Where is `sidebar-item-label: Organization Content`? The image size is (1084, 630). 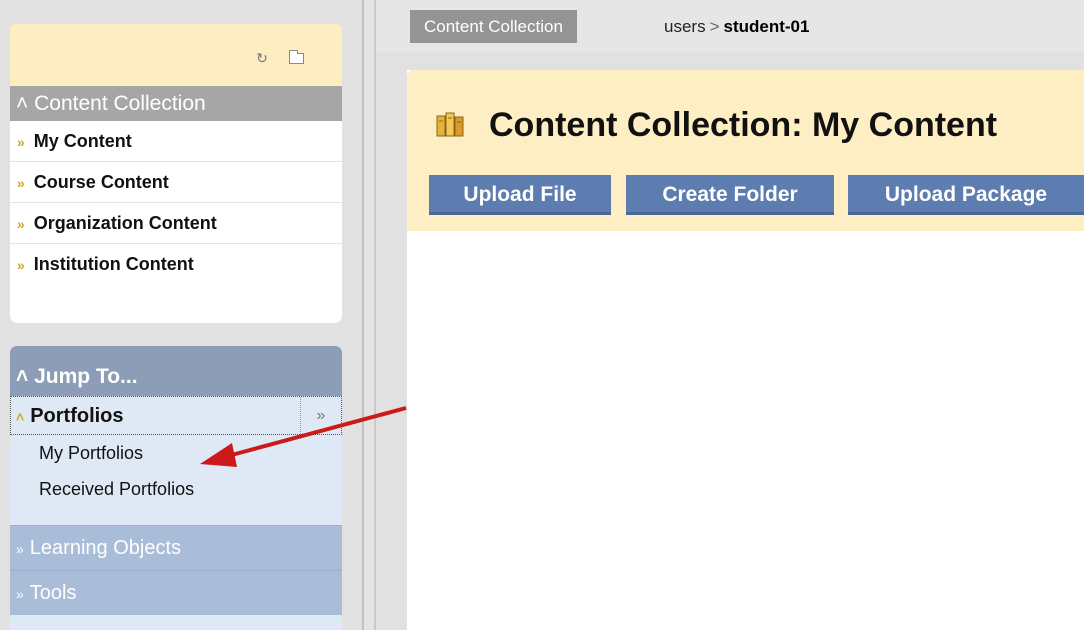
sidebar-item-label: Organization Content is located at coordinates (125, 223).